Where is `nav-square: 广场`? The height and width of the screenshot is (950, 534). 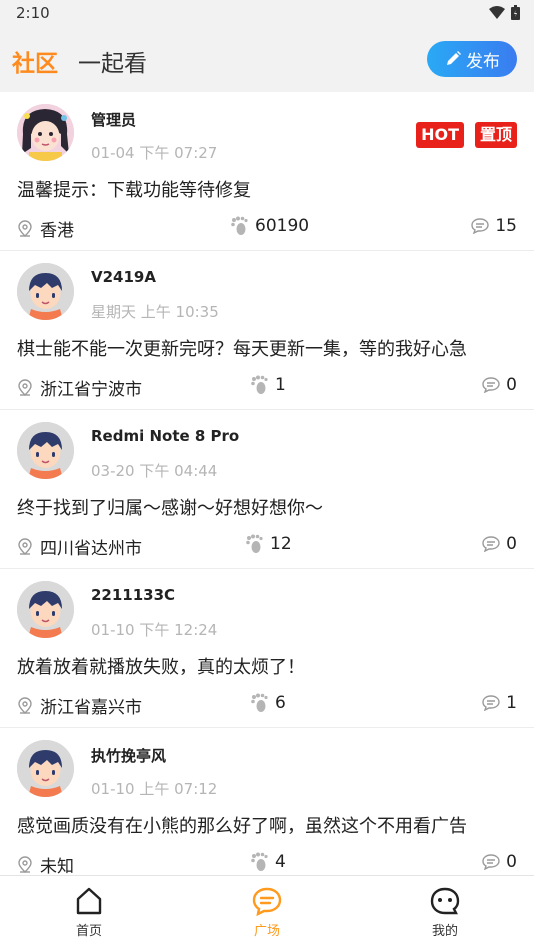 nav-square: 广场 is located at coordinates (267, 913).